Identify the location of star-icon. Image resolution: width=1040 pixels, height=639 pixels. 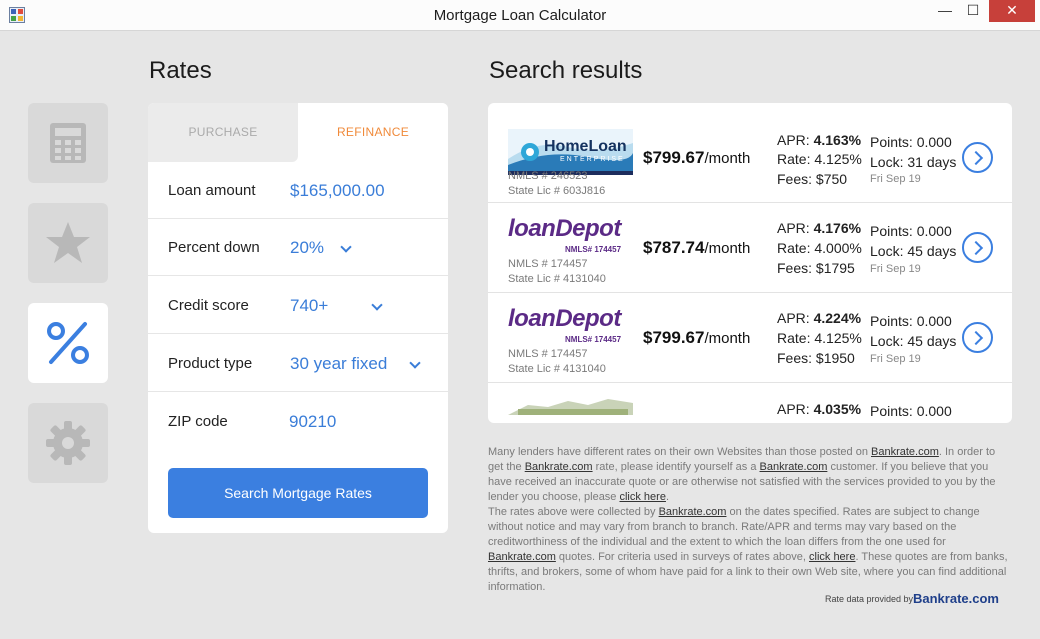
(68, 242).